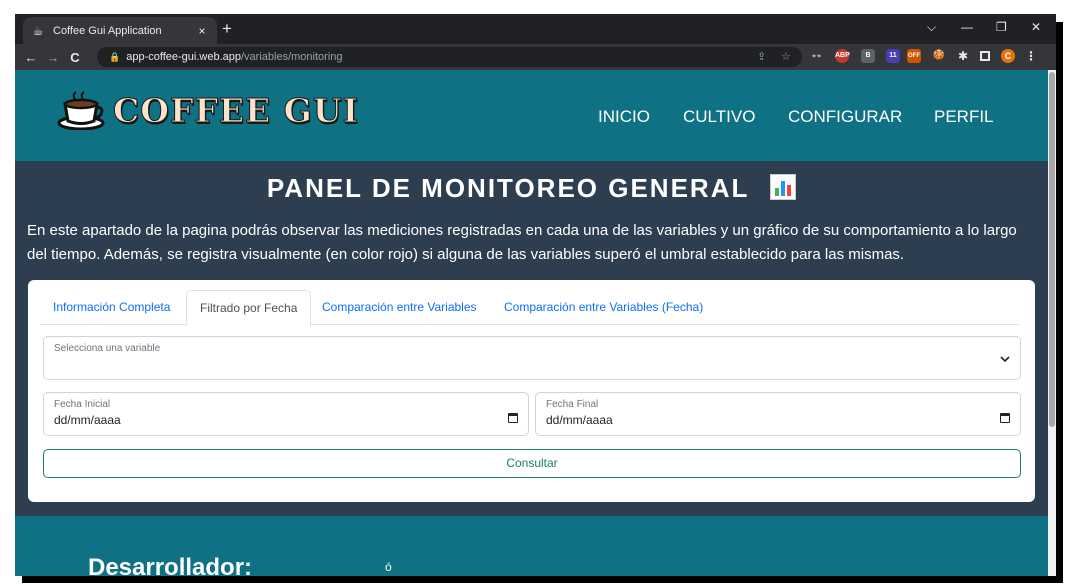 This screenshot has width=1067, height=587. I want to click on chevron-down-icon, so click(1005, 357).